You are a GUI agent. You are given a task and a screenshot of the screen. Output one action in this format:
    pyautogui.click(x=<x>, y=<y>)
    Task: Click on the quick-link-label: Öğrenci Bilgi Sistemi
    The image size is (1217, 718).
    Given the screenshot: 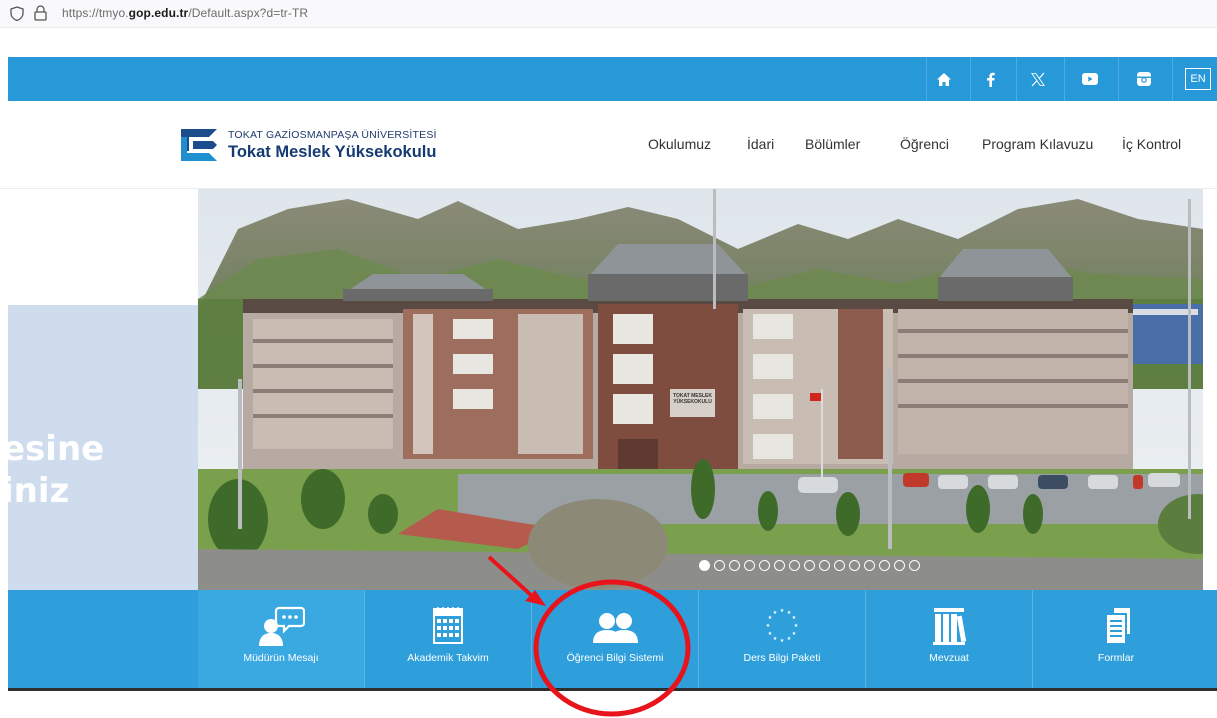 What is the action you would take?
    pyautogui.click(x=615, y=658)
    